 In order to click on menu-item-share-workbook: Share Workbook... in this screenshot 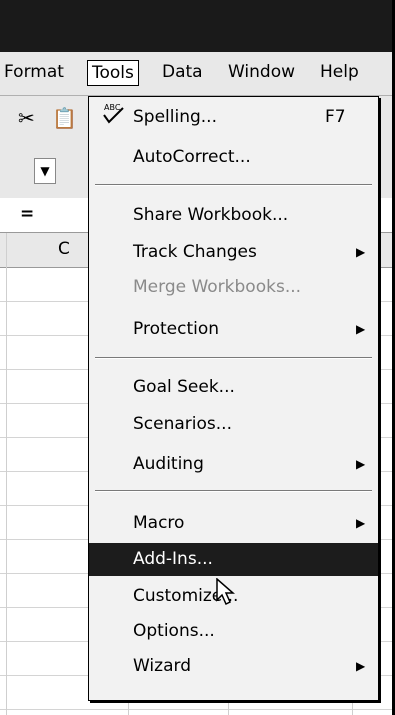, I will do `click(233, 215)`.